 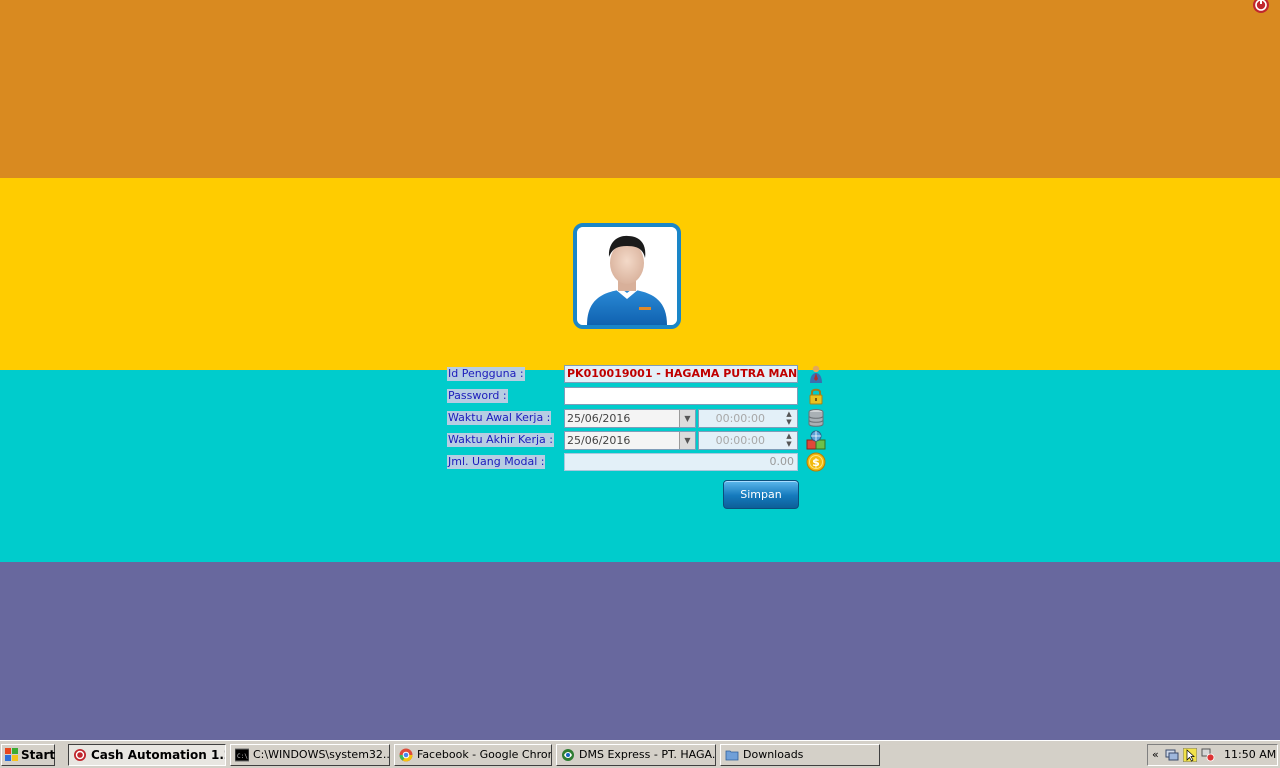 I want to click on task-downloads: Downloads, so click(x=800, y=755).